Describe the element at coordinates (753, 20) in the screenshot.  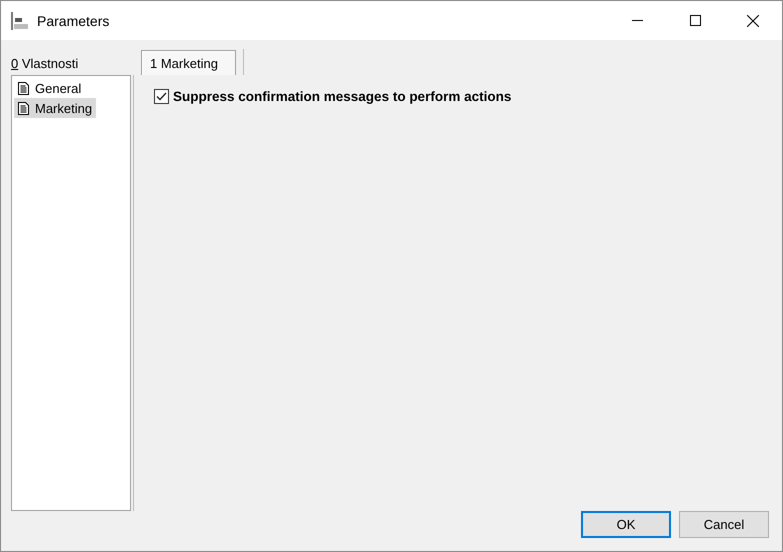
I see `close-icon` at that location.